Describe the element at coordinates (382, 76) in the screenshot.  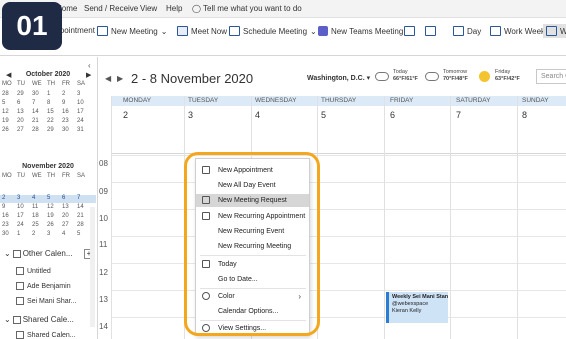
I see `cloud-icon` at that location.